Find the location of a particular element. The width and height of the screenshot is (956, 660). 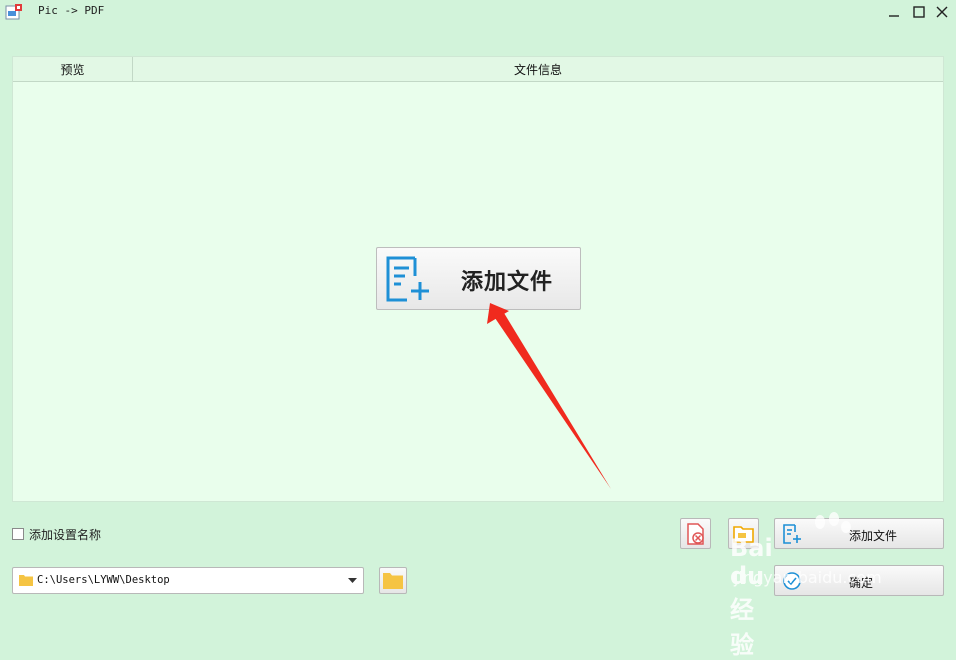

open-folder-icon is located at coordinates (743, 534).